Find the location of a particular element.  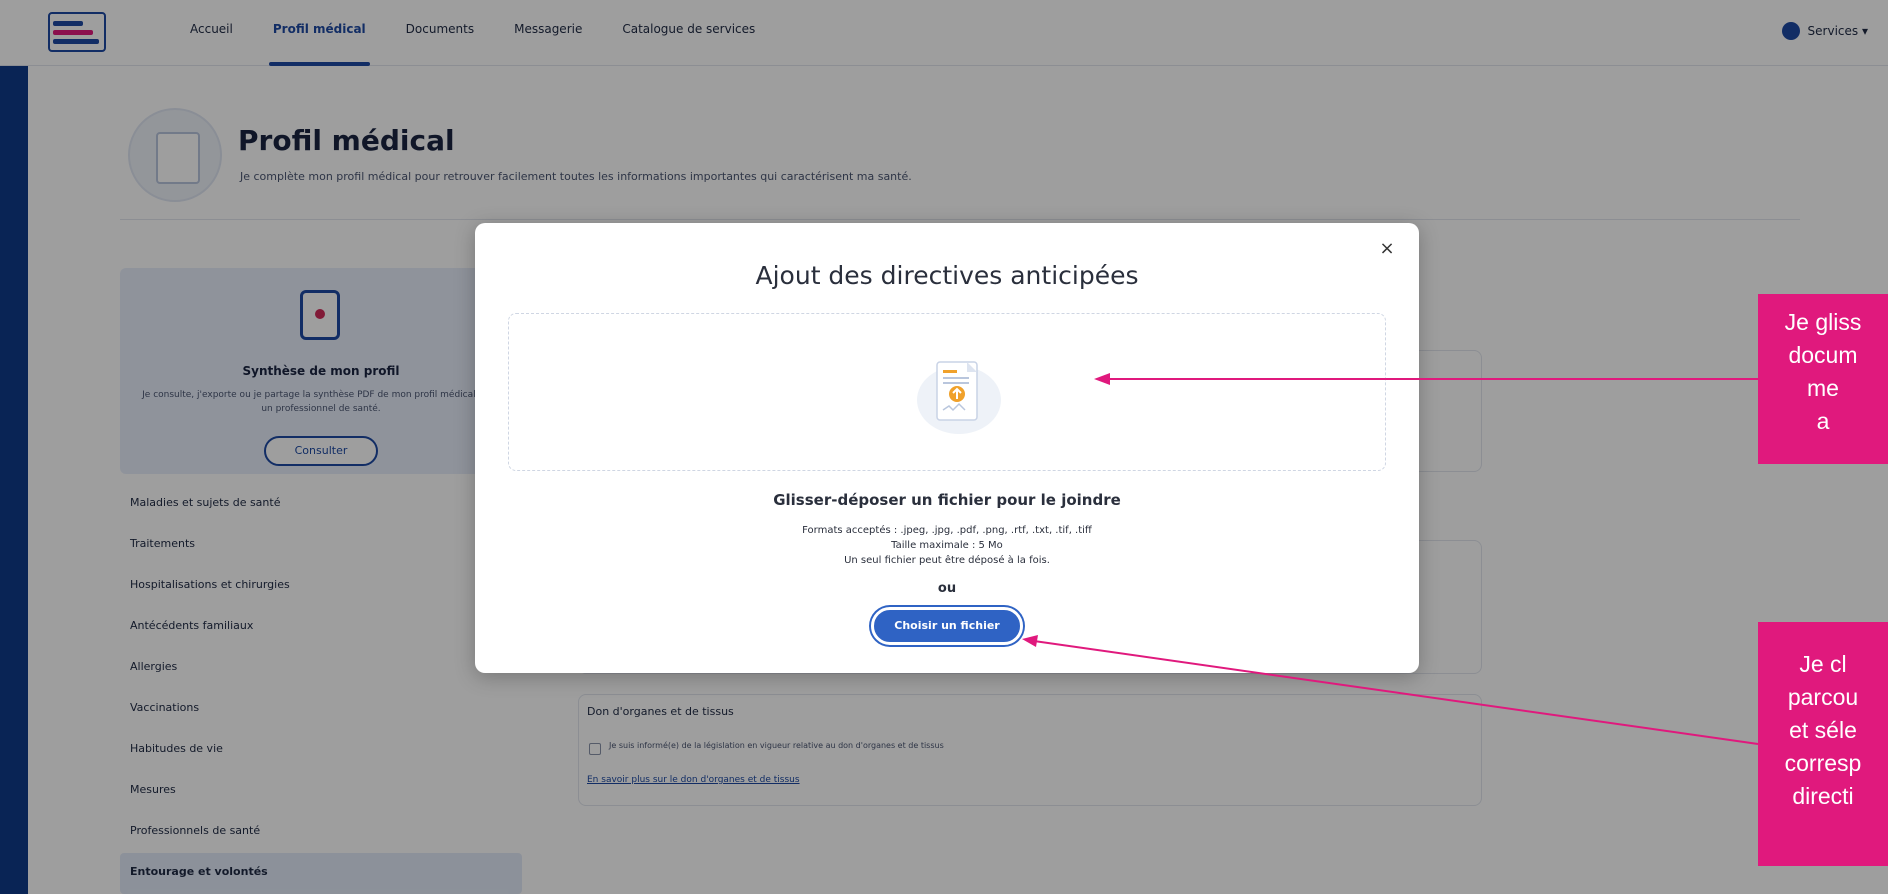

callout-line: me is located at coordinates (1823, 388).